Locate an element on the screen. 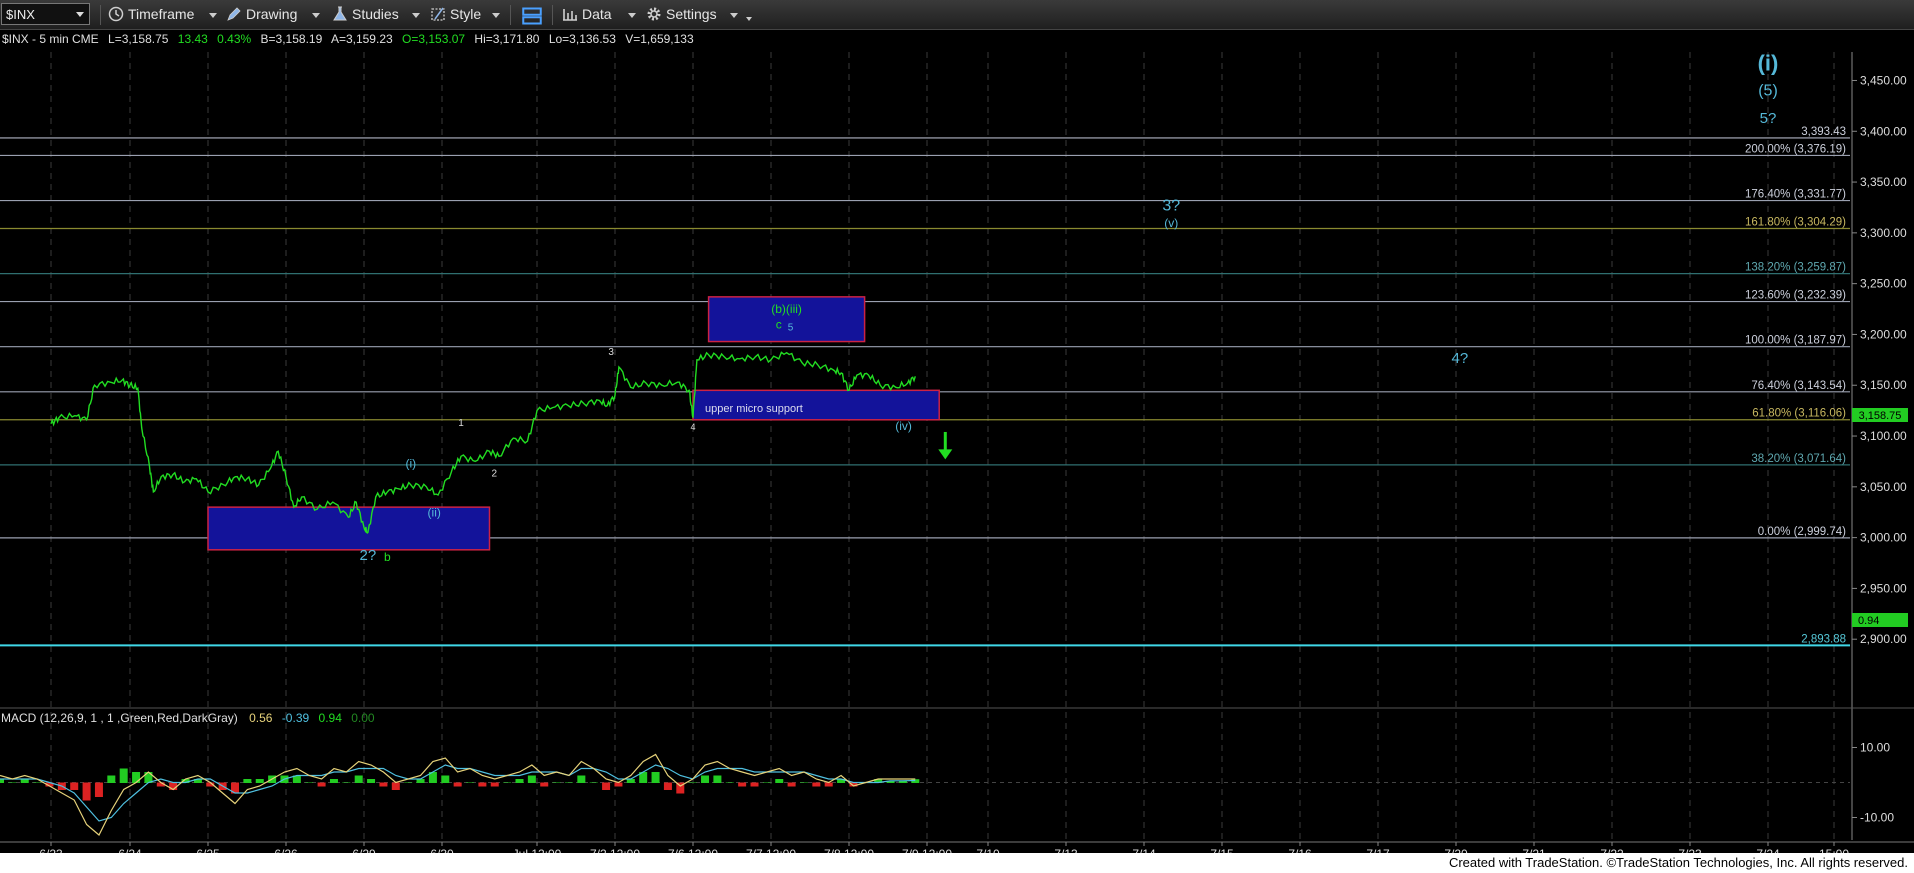 The height and width of the screenshot is (873, 1914). settings-button: Settings is located at coordinates (681, 15).